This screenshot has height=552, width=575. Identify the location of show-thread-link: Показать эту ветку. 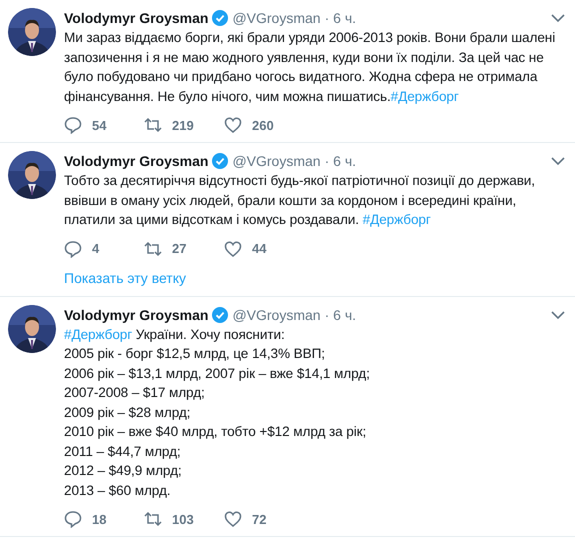
(125, 278).